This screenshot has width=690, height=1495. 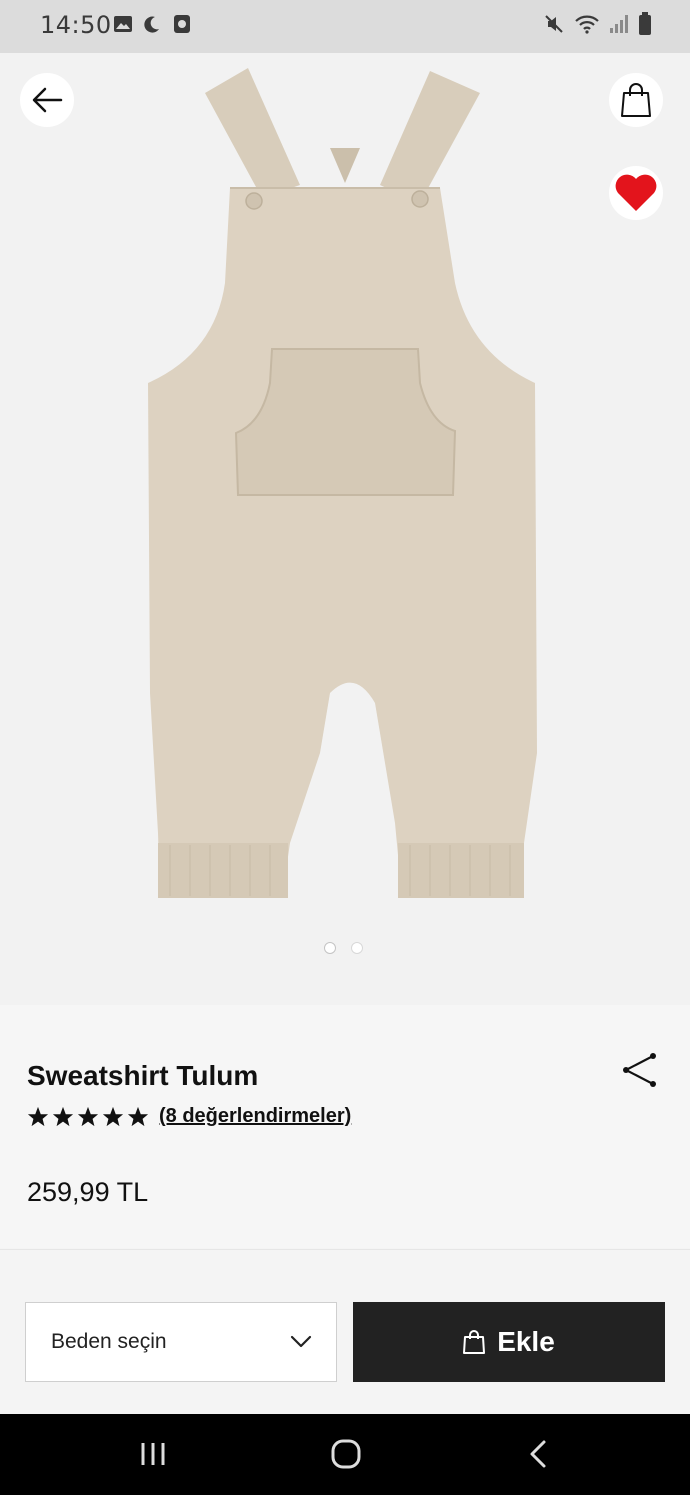 I want to click on system-navigation-bar, so click(x=345, y=1454).